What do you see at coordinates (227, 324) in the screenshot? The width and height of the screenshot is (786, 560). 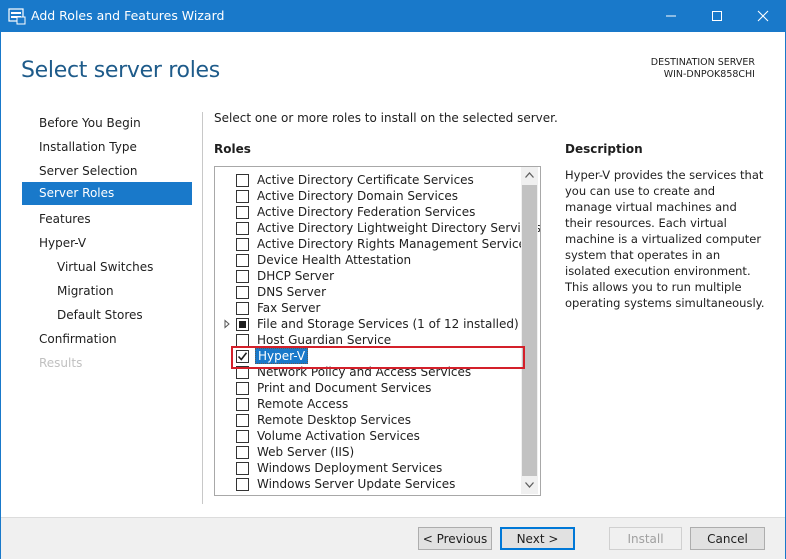 I see `triangle-right-icon` at bounding box center [227, 324].